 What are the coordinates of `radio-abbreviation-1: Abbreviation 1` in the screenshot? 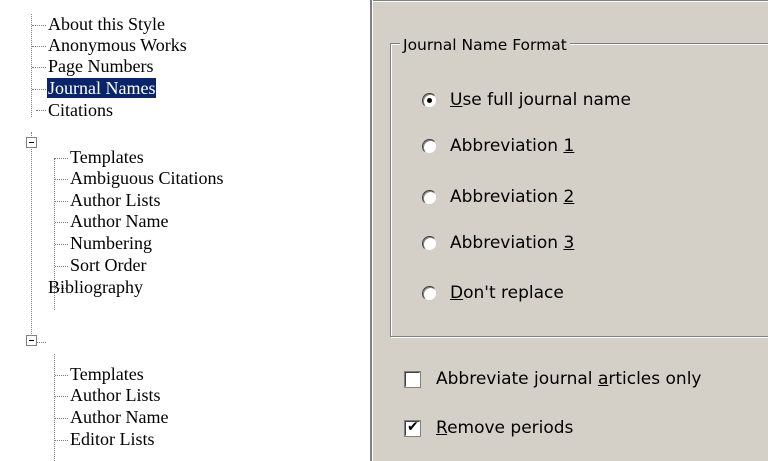 It's located at (498, 146).